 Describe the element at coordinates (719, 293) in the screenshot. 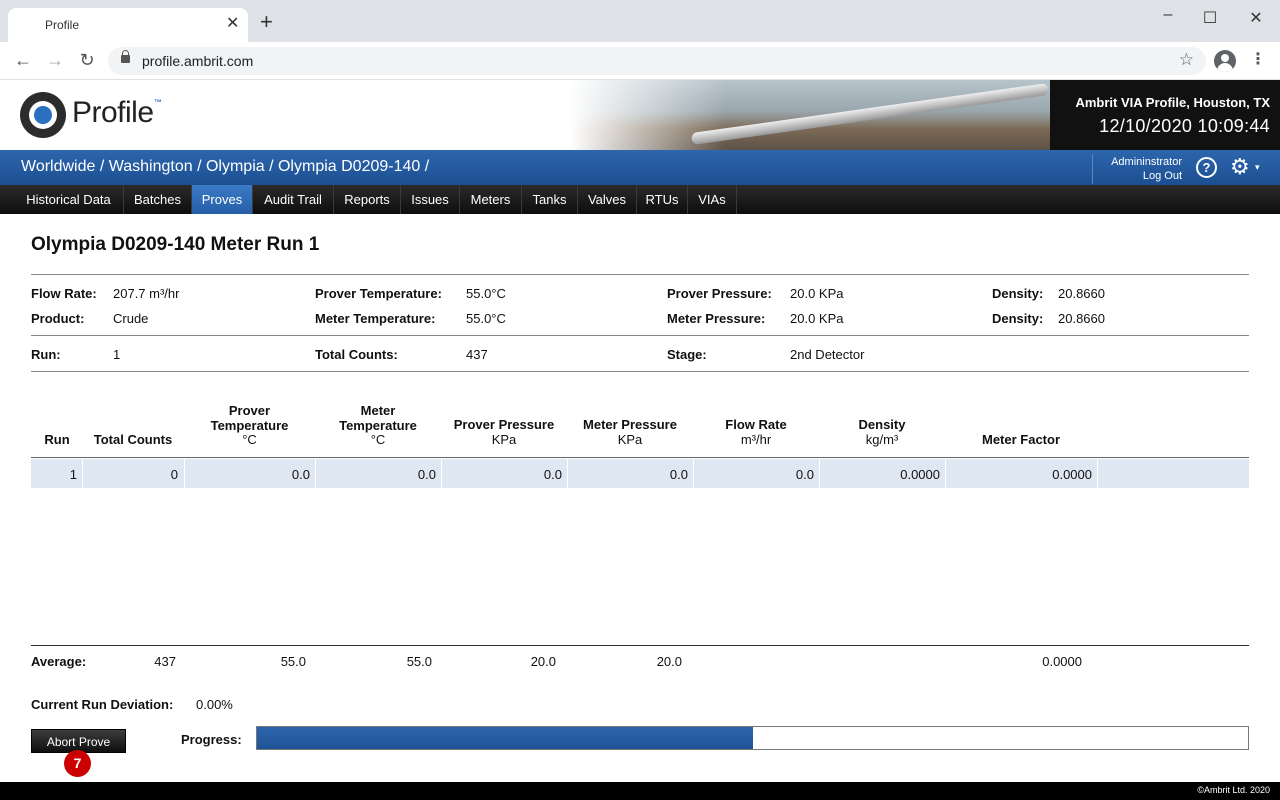

I see `prover-pressure-label: Prover Pressure:` at that location.